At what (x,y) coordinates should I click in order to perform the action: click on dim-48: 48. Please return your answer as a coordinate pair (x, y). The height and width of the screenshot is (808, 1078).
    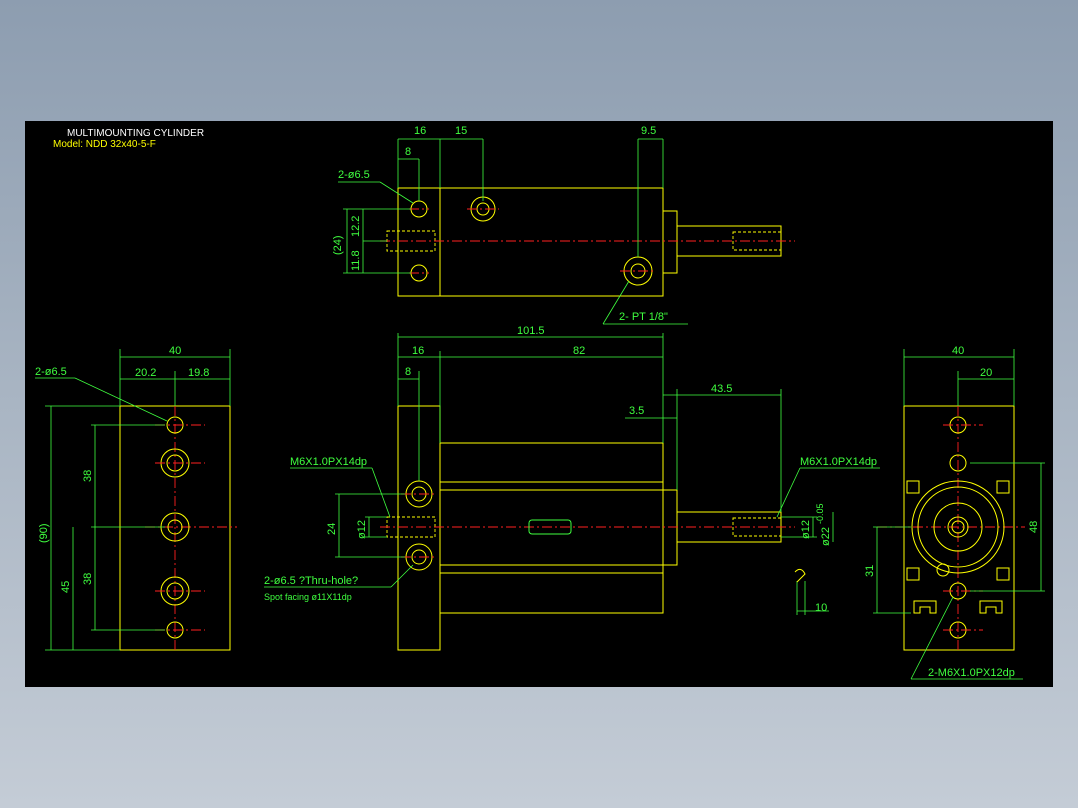
    Looking at the image, I should click on (1034, 527).